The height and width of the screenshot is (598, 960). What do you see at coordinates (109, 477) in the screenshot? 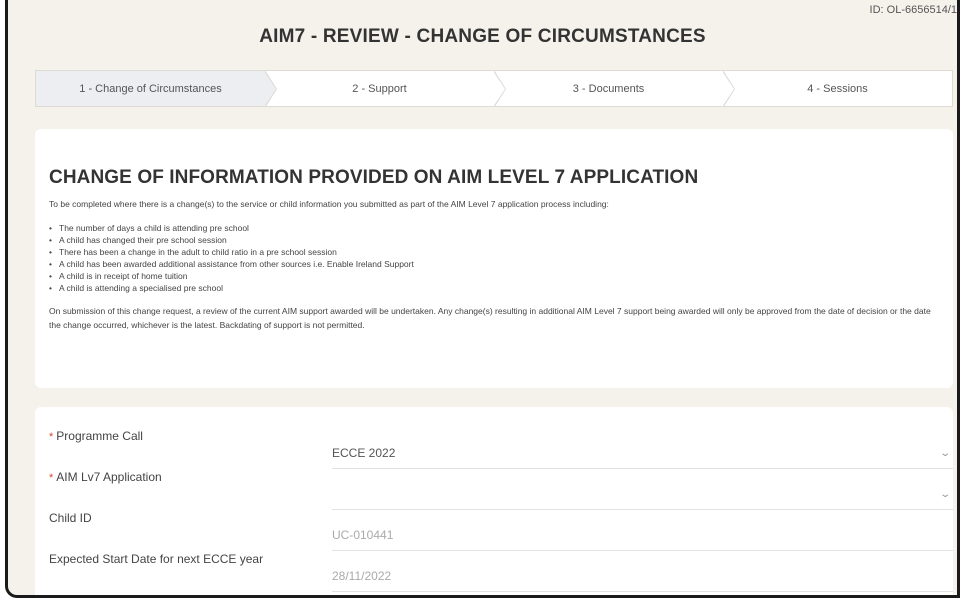
I see `aim-application-label-text: AIM Lv7 Application` at bounding box center [109, 477].